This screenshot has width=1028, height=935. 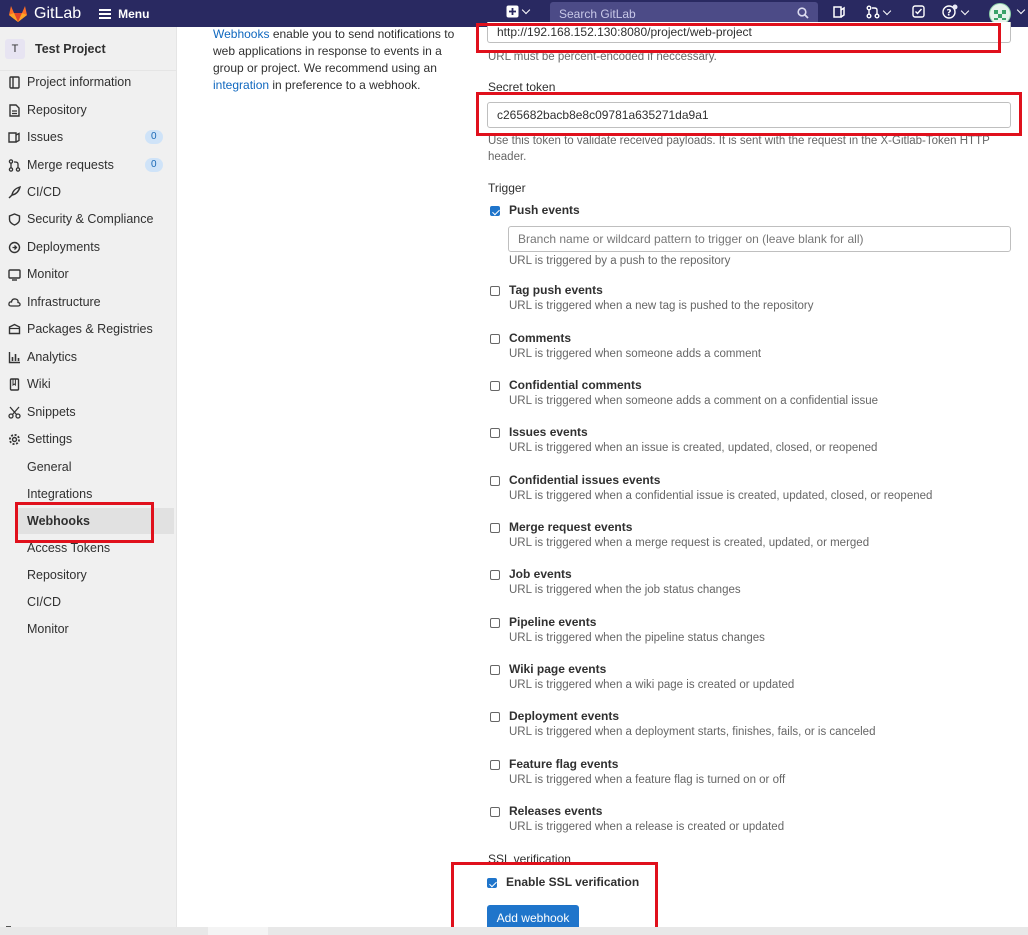 What do you see at coordinates (52, 357) in the screenshot?
I see `sidebar-item-label: Analytics` at bounding box center [52, 357].